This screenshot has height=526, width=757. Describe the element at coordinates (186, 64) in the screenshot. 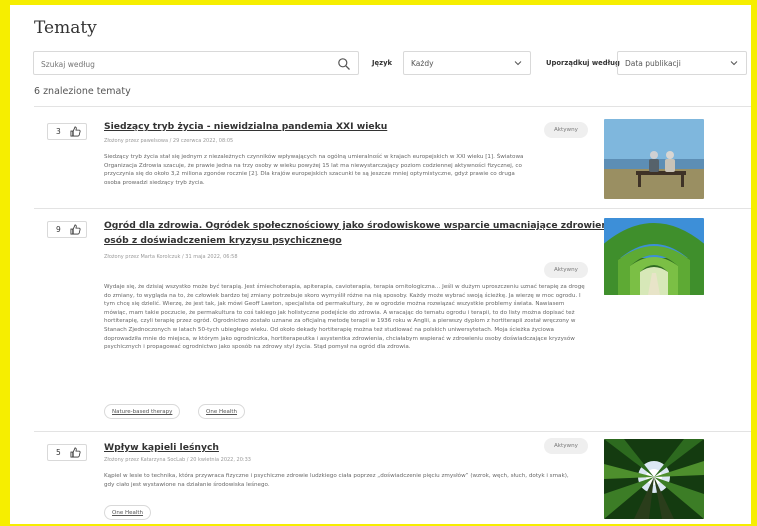

I see `search-input` at that location.